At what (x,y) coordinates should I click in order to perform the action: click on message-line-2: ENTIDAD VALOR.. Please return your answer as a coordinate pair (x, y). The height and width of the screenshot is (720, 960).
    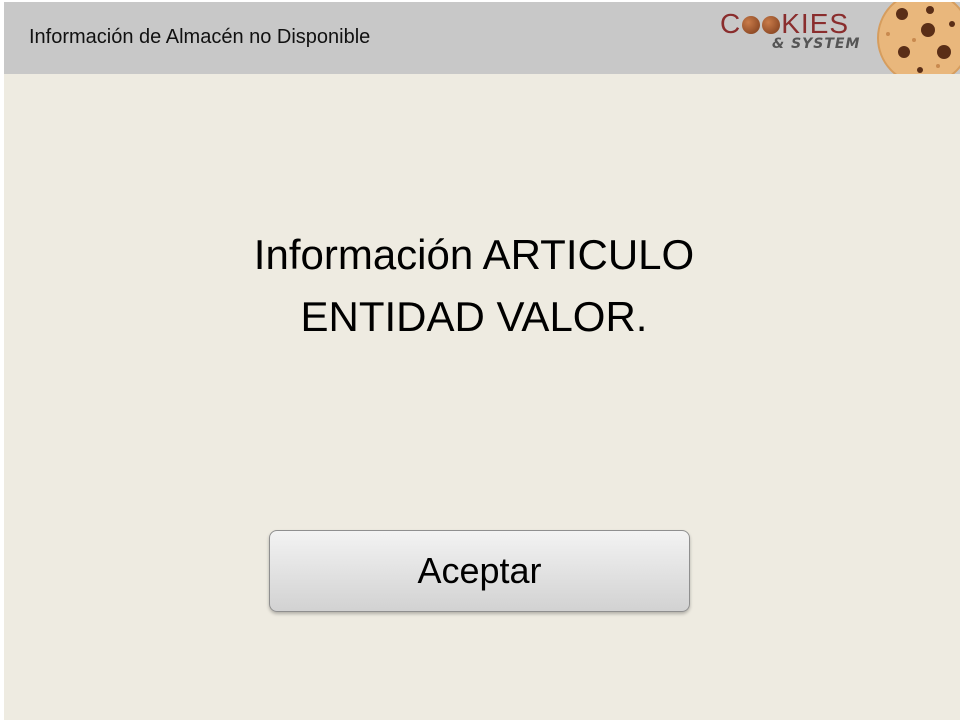
    Looking at the image, I should click on (474, 316).